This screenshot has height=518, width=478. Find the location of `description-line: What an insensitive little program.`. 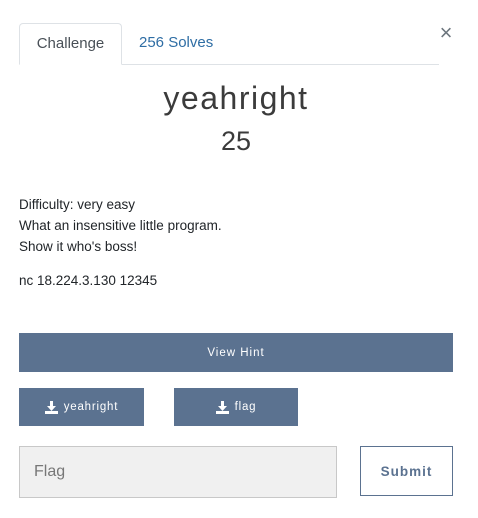

description-line: What an insensitive little program. is located at coordinates (120, 225).